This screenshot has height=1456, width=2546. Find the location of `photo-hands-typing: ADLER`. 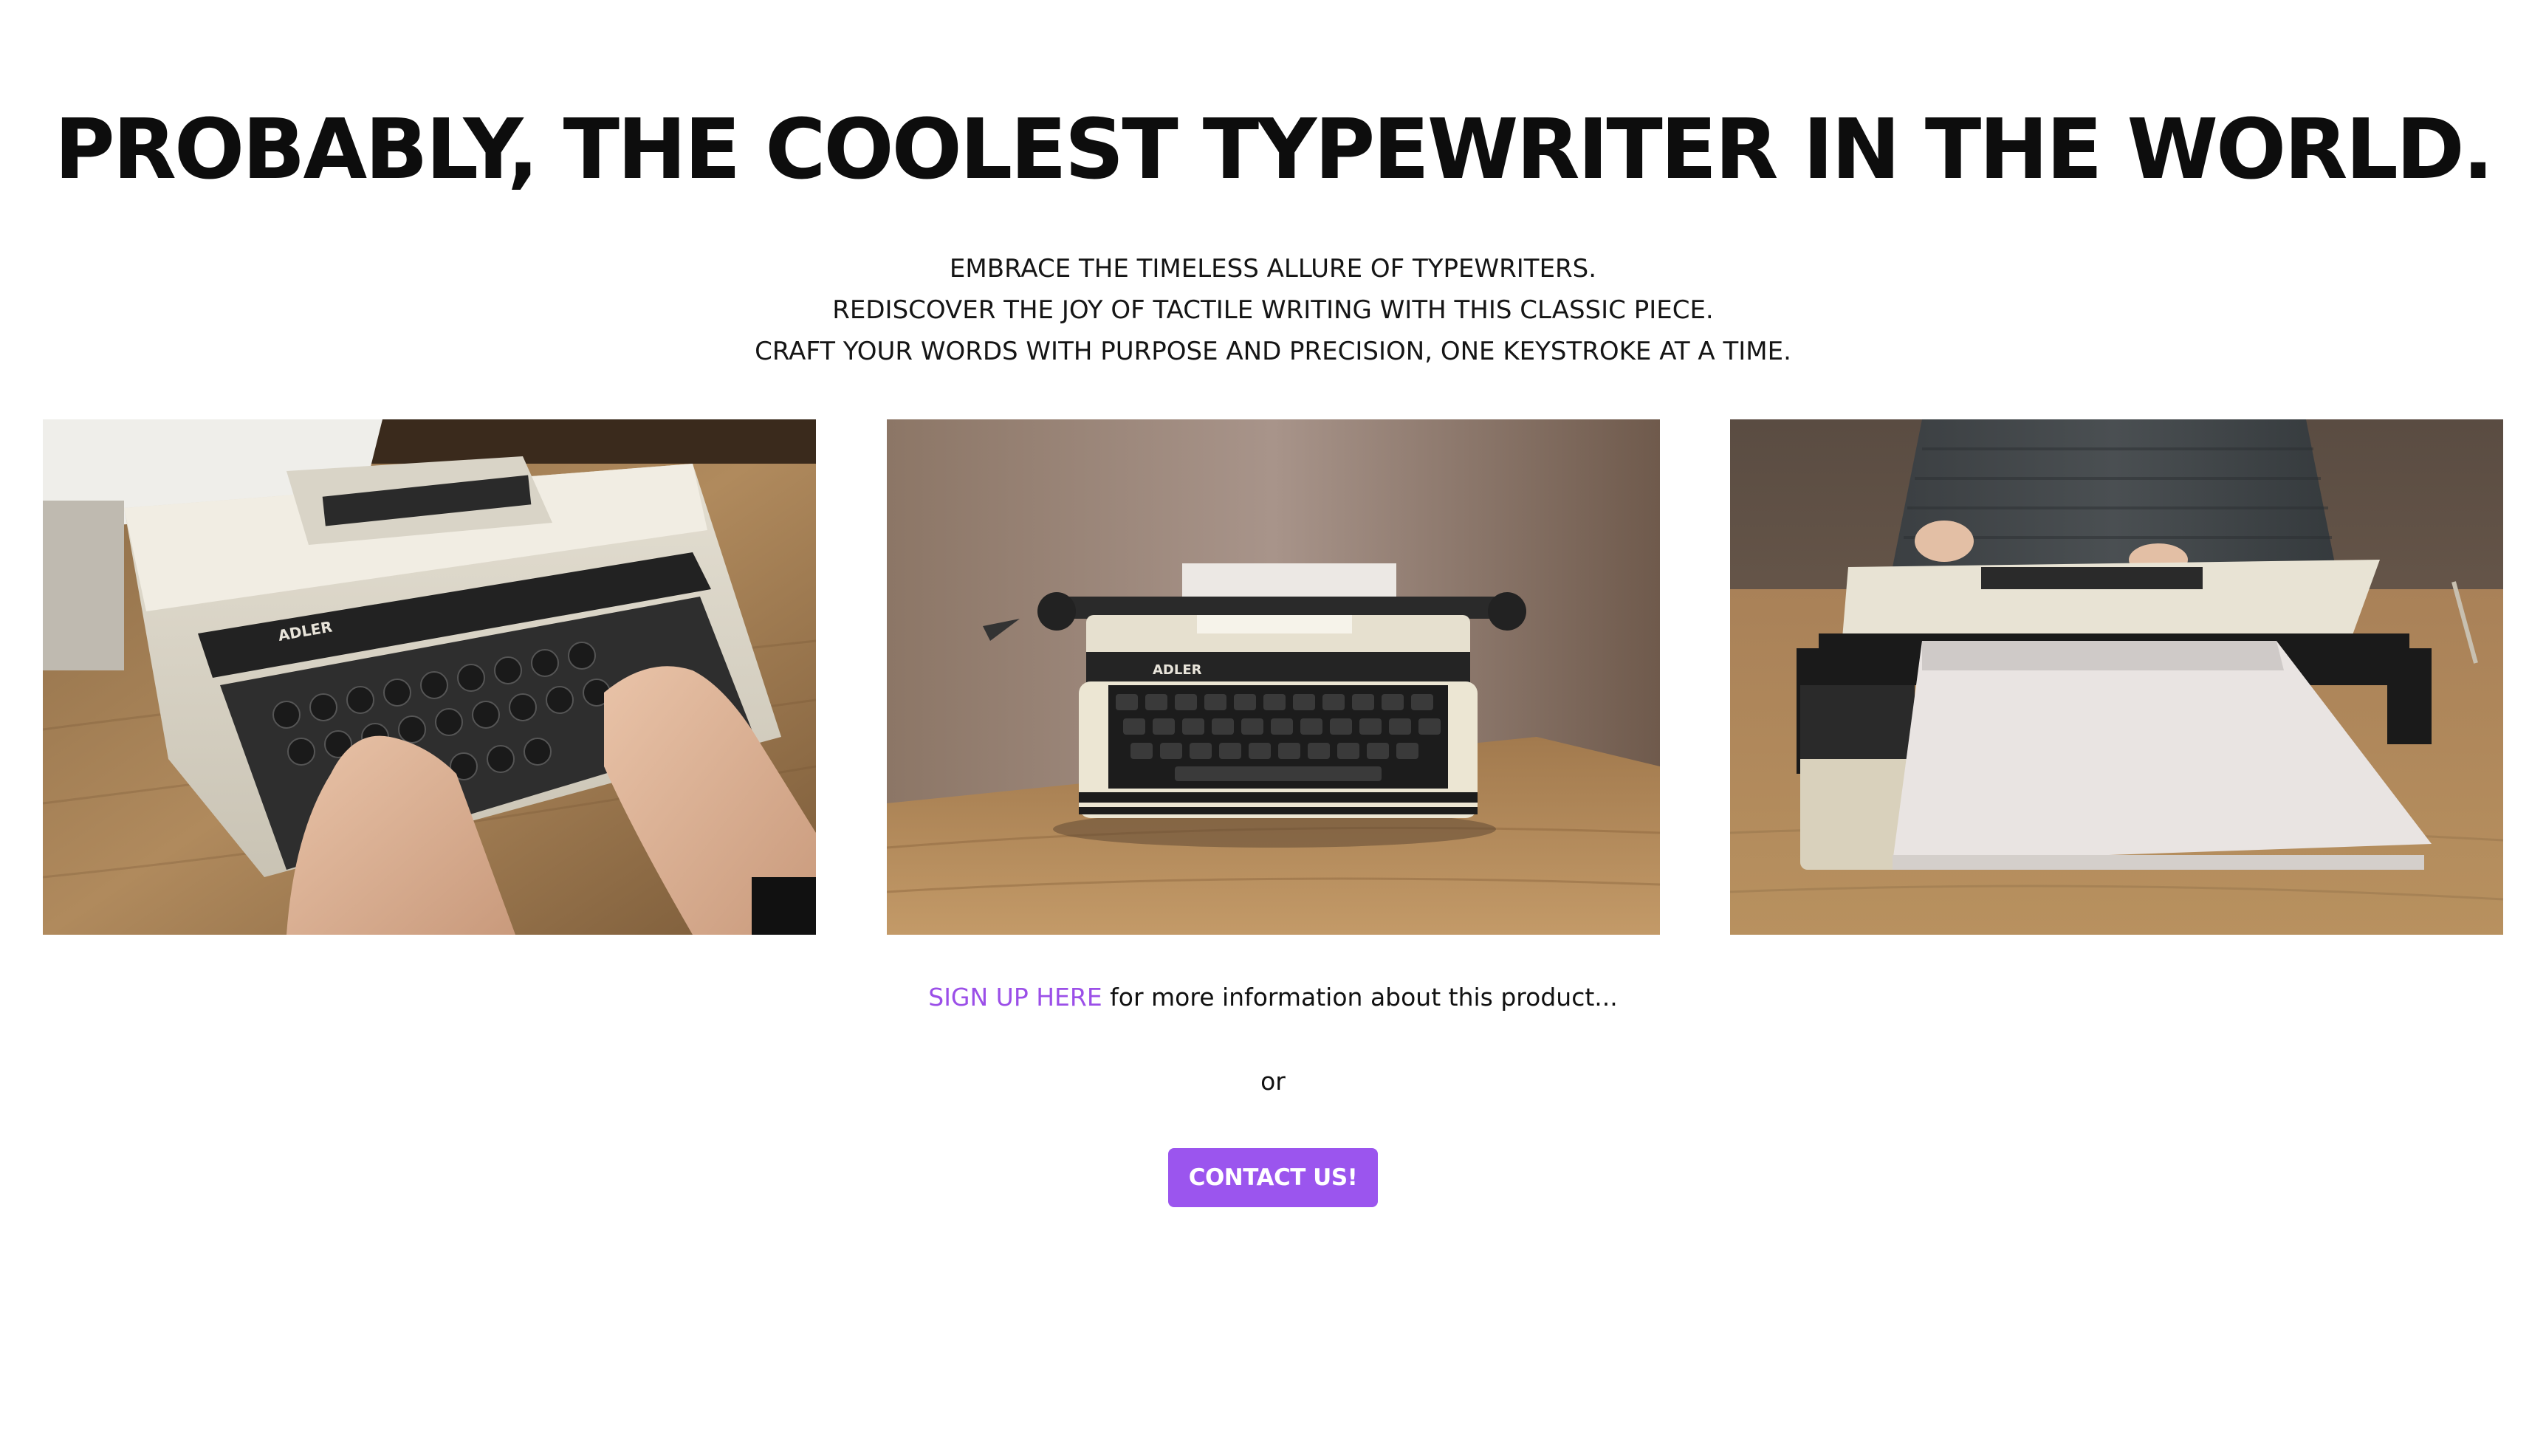

photo-hands-typing: ADLER is located at coordinates (429, 677).